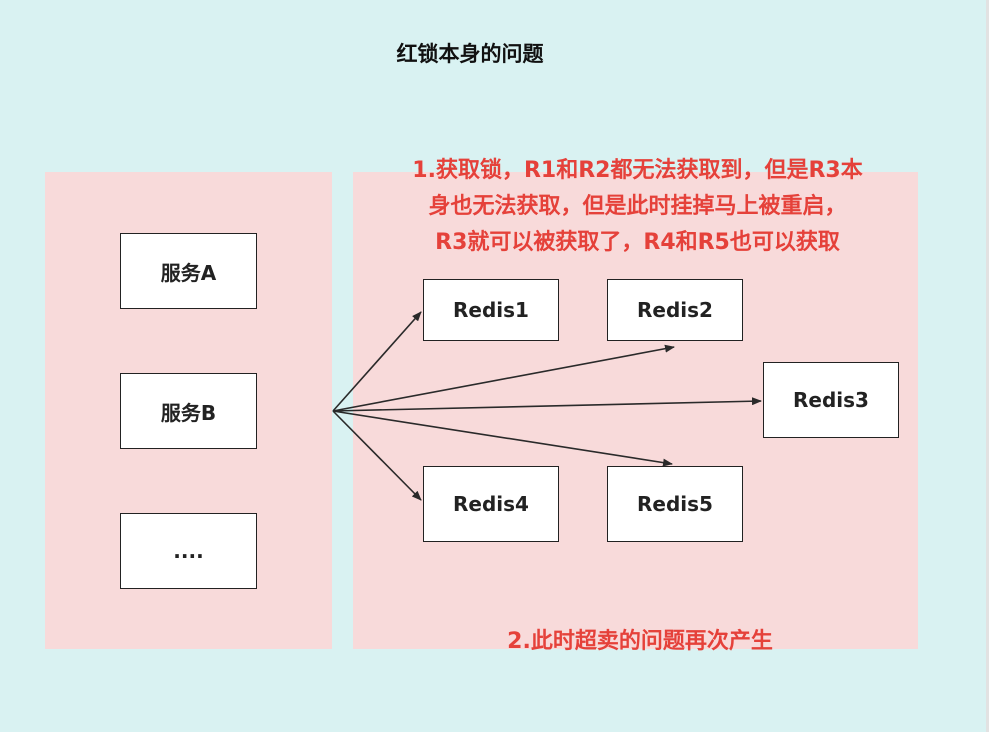 This screenshot has height=732, width=989. Describe the element at coordinates (831, 400) in the screenshot. I see `redis3-box: Redis3` at that location.